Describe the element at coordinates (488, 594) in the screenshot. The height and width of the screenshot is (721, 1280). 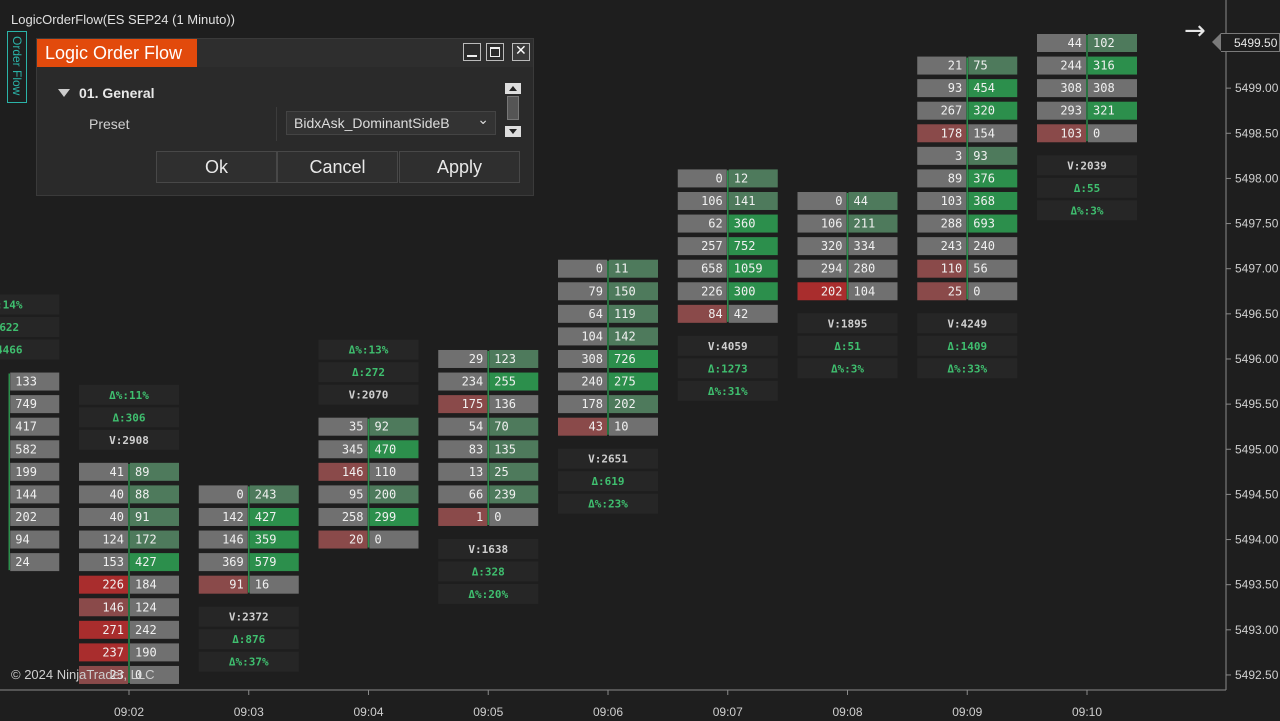
I see `stat-text: Δ%:20%` at that location.